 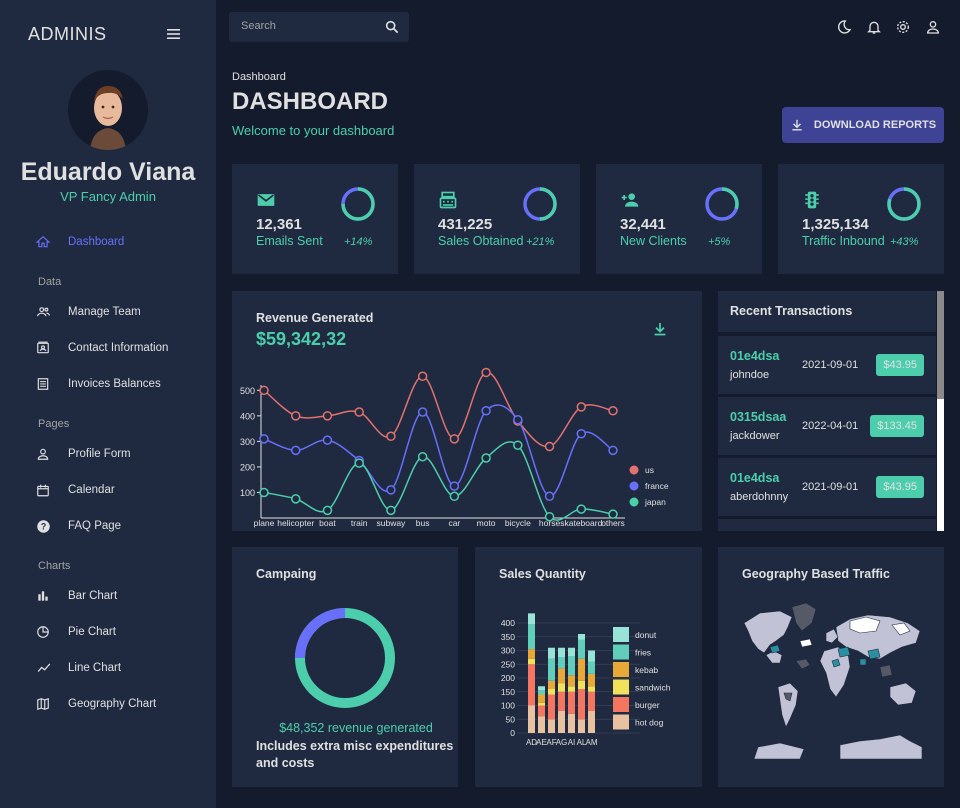 What do you see at coordinates (646, 635) in the screenshot?
I see `legend-label: donut` at bounding box center [646, 635].